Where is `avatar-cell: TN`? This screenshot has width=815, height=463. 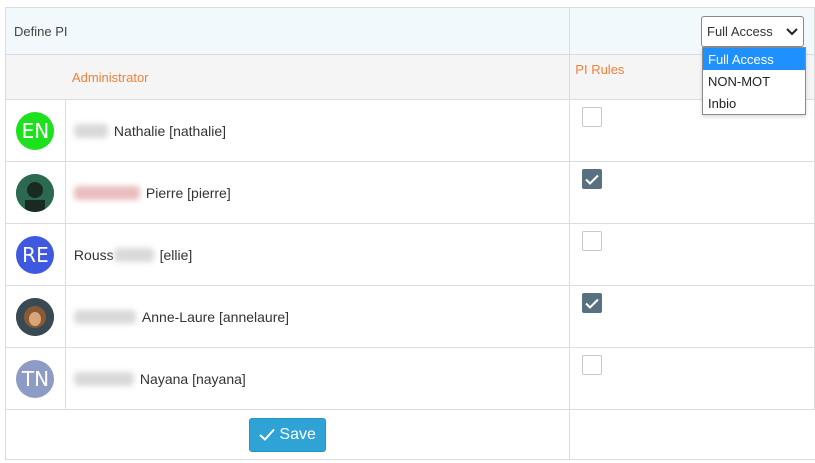
avatar-cell: TN is located at coordinates (36, 378).